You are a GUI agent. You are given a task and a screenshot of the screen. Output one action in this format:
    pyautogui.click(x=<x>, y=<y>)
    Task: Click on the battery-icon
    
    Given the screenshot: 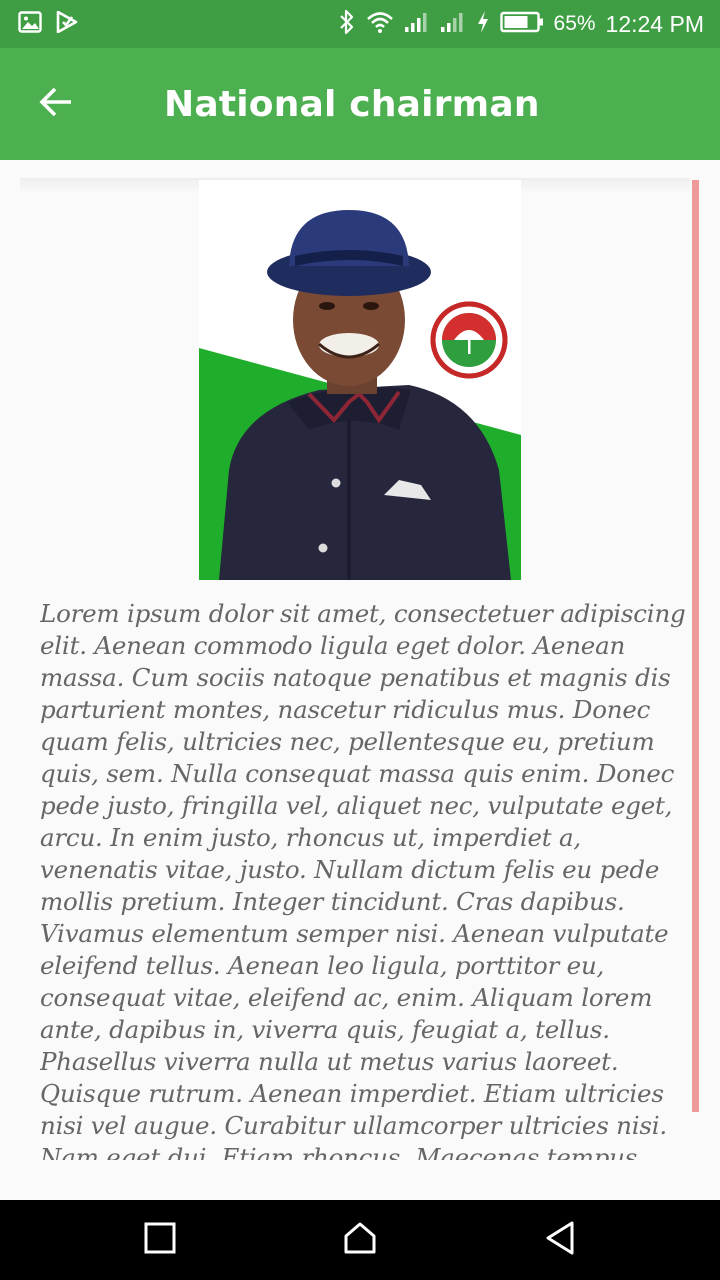 What is the action you would take?
    pyautogui.click(x=521, y=24)
    